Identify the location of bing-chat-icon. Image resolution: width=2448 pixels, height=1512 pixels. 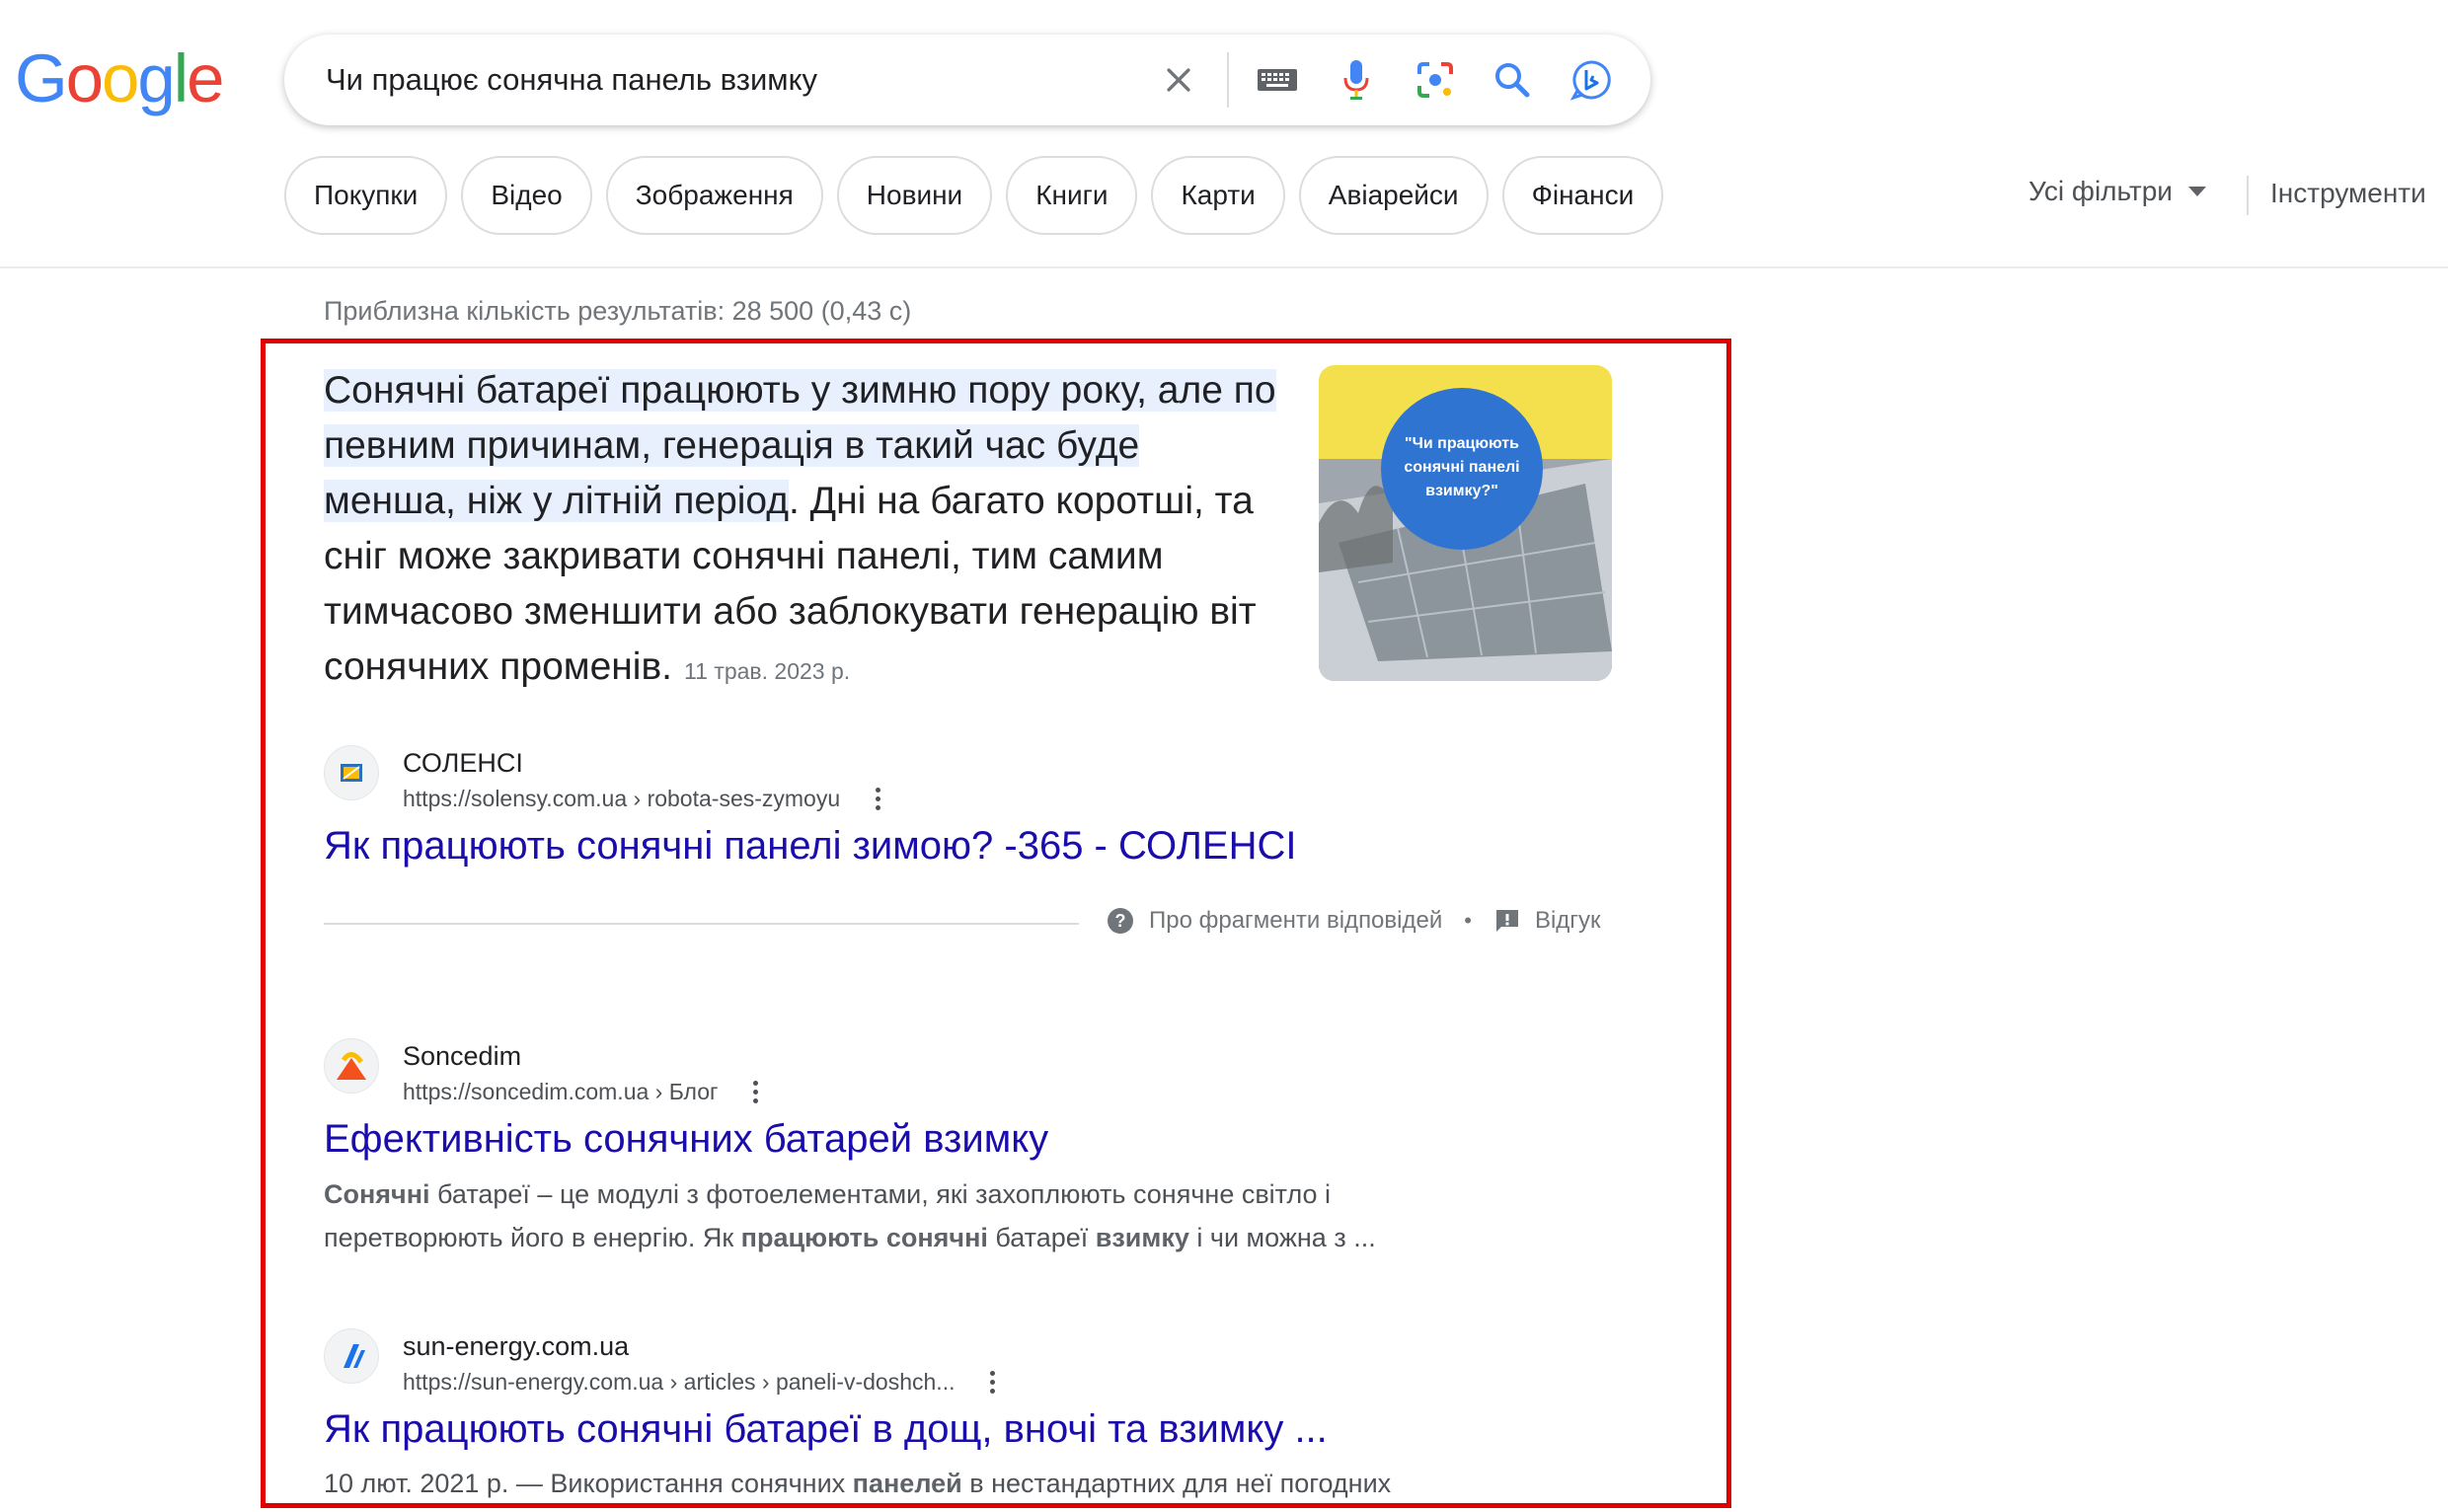
(1591, 80).